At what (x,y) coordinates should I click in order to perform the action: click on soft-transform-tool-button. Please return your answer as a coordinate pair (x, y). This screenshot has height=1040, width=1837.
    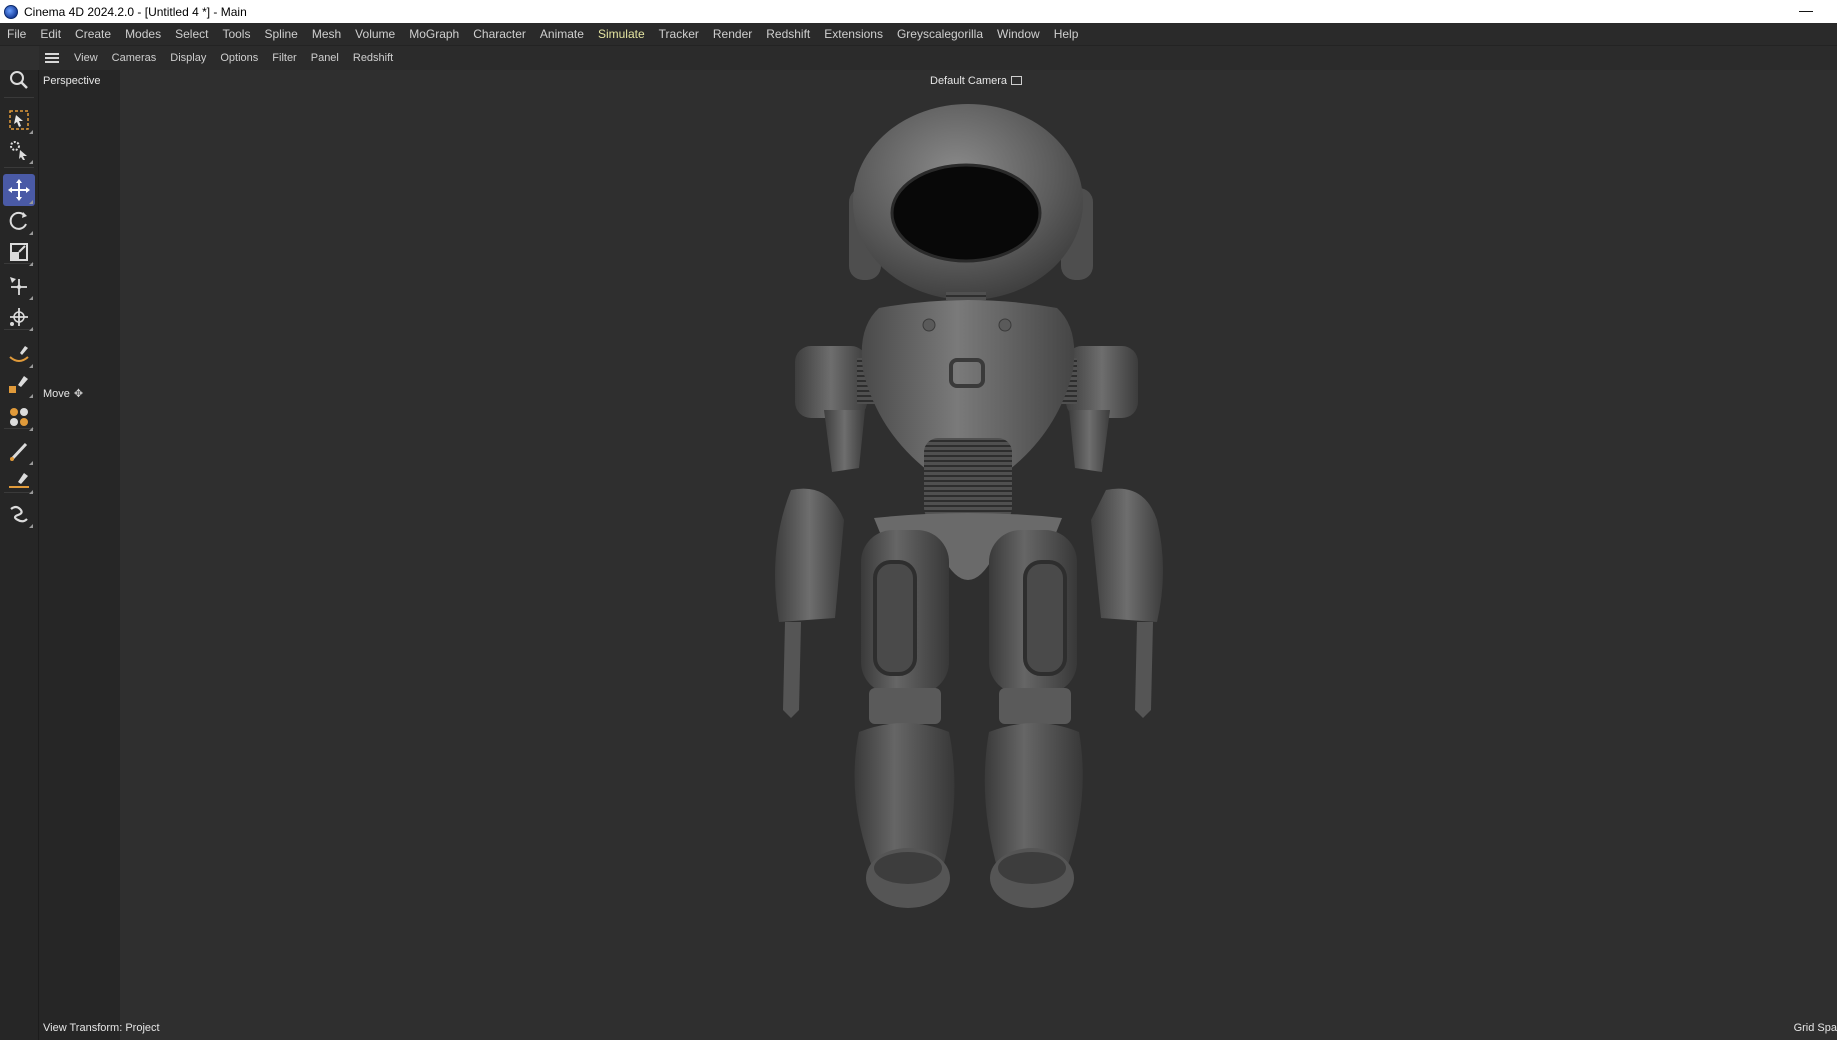
    Looking at the image, I should click on (19, 317).